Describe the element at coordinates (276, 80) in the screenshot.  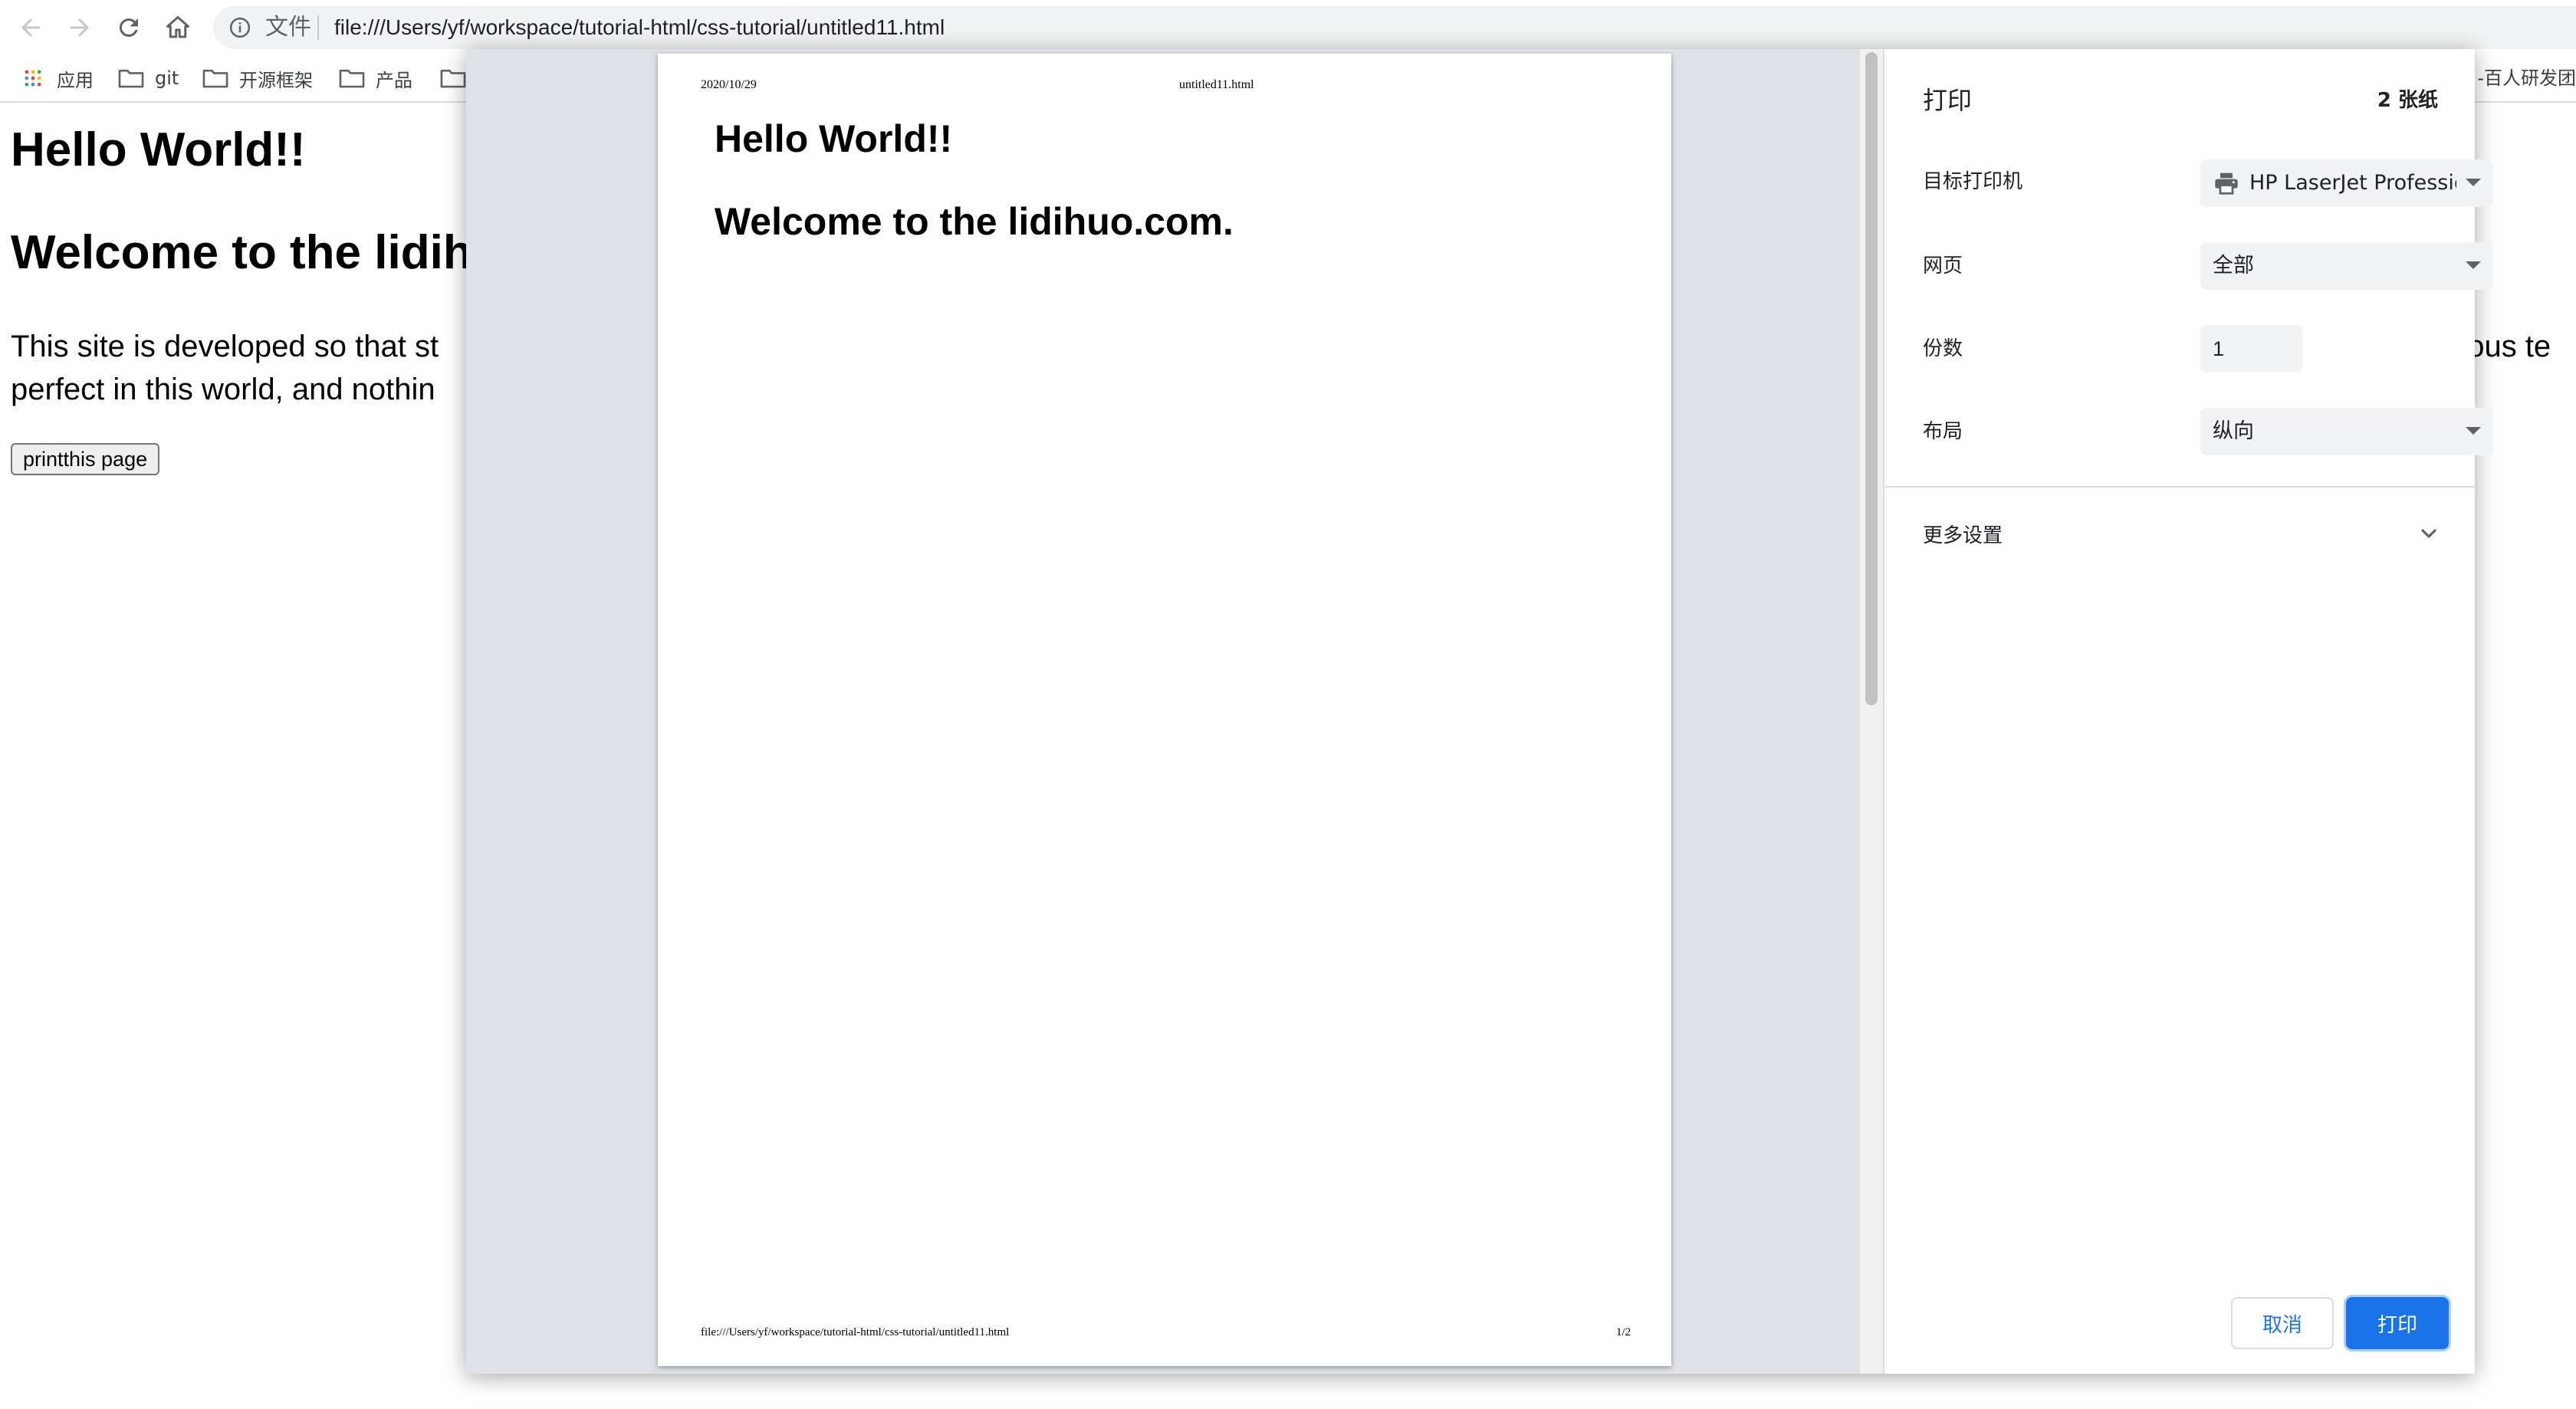
I see `bookmark-label: 开源框架` at that location.